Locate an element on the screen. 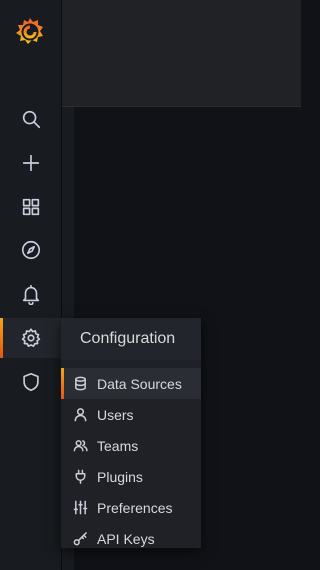 The height and width of the screenshot is (570, 320). menu-item-teams: Teams is located at coordinates (131, 445).